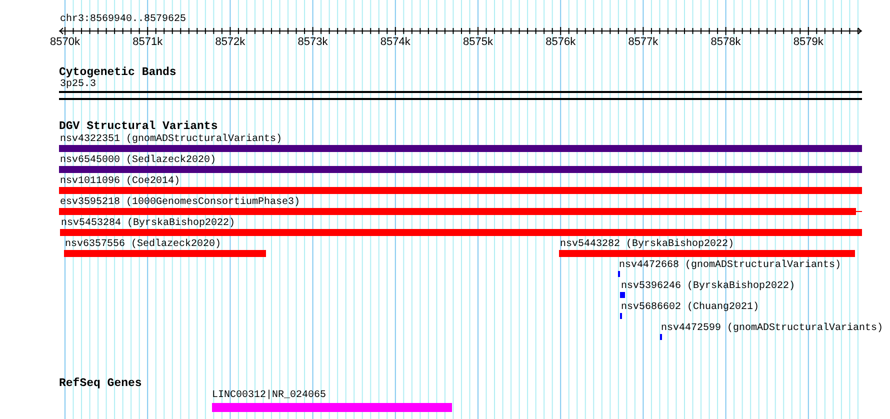  Describe the element at coordinates (138, 161) in the screenshot. I see `feature-label: nsv6545000 (Sedlazeck2020)` at that location.